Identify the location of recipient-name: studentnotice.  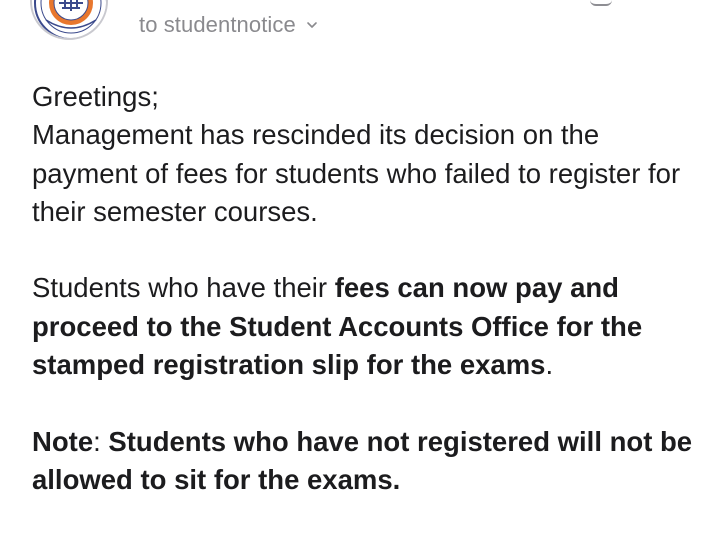
(229, 24).